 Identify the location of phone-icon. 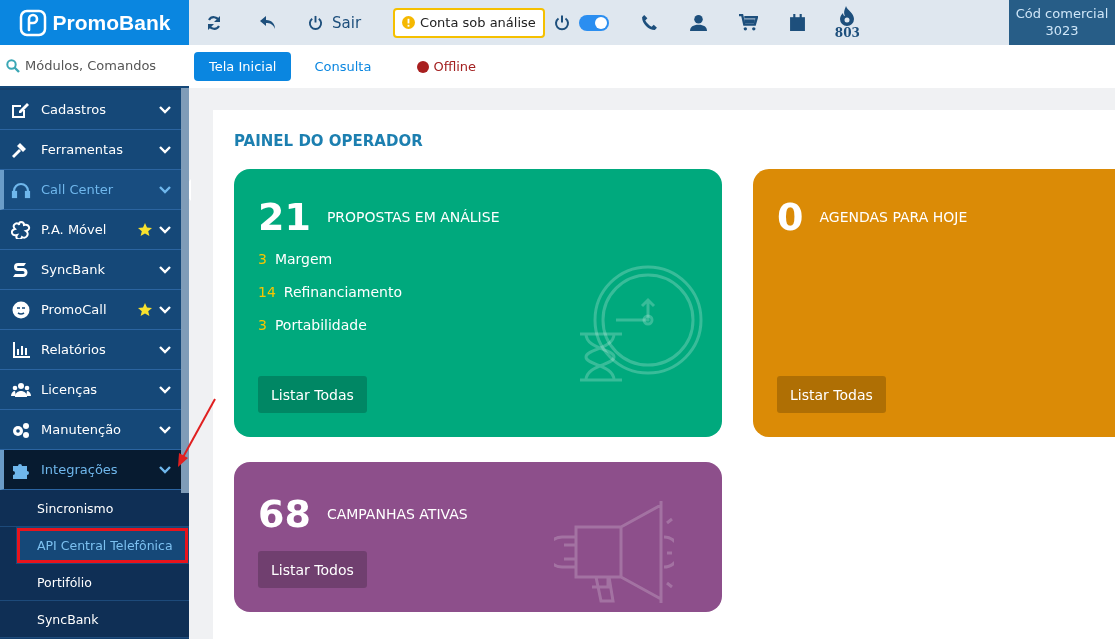
(649, 22).